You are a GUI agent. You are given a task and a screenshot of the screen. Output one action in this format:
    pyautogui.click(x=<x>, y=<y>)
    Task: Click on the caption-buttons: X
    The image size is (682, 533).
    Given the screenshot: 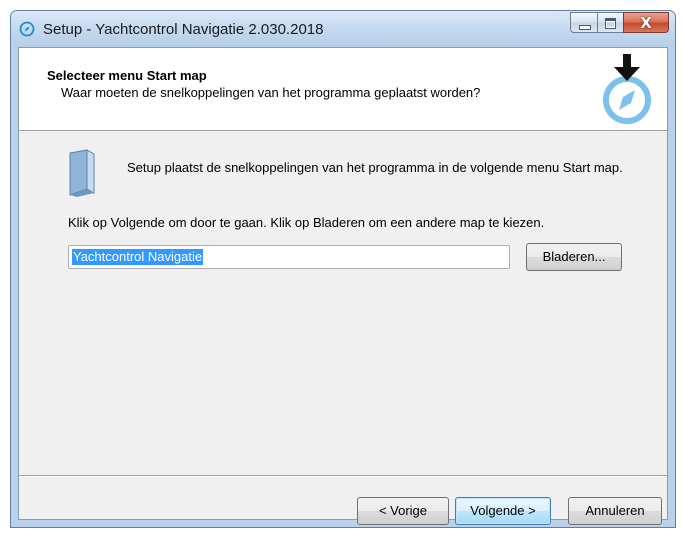 What is the action you would take?
    pyautogui.click(x=619, y=23)
    